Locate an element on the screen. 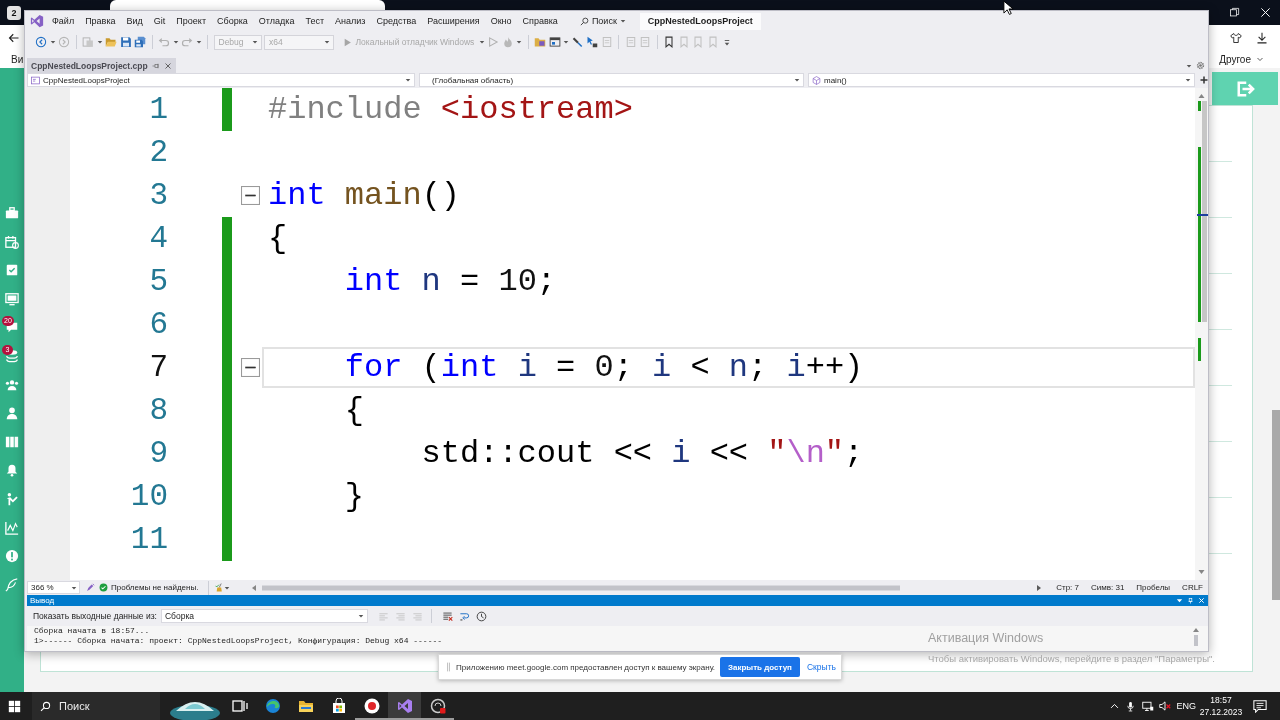 This screenshot has width=1280, height=720. people-icon is located at coordinates (12, 384).